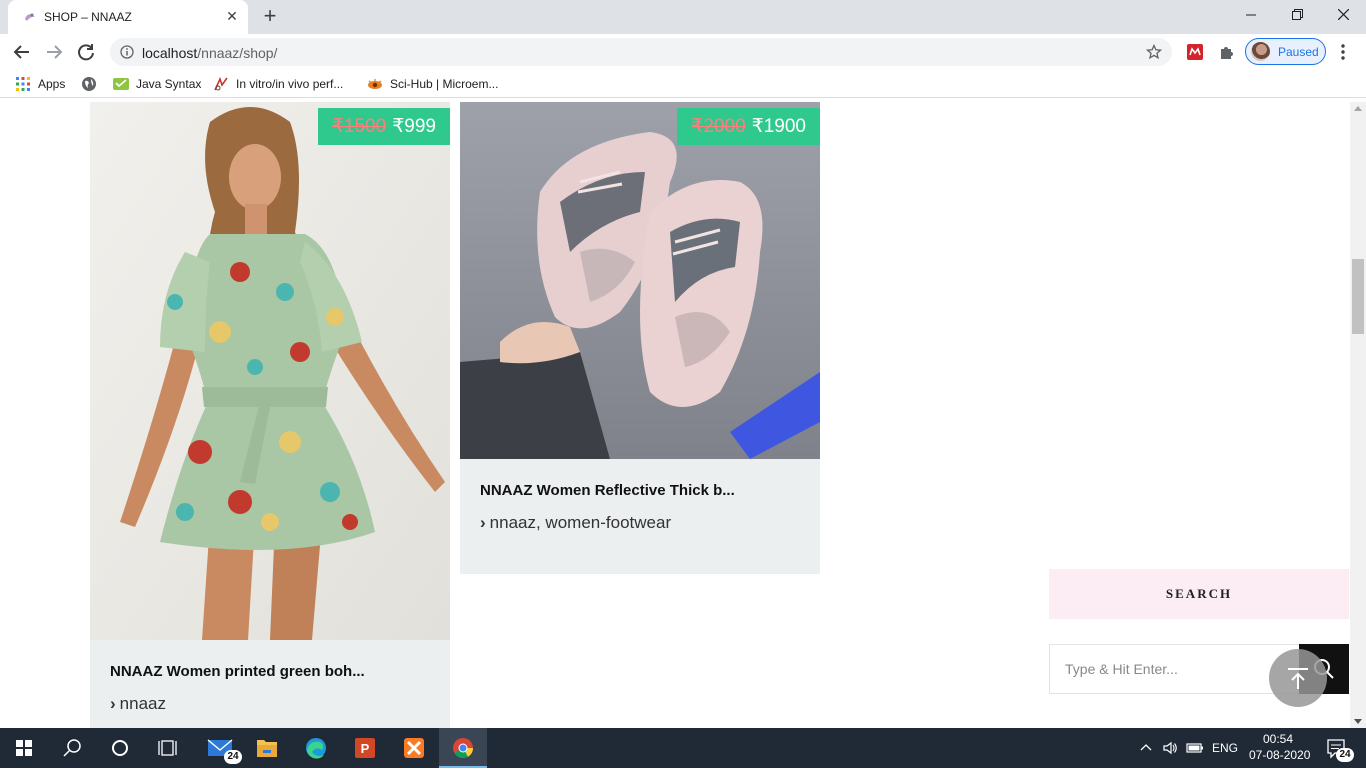 The image size is (1366, 773). Describe the element at coordinates (1174, 669) in the screenshot. I see `search-input` at that location.